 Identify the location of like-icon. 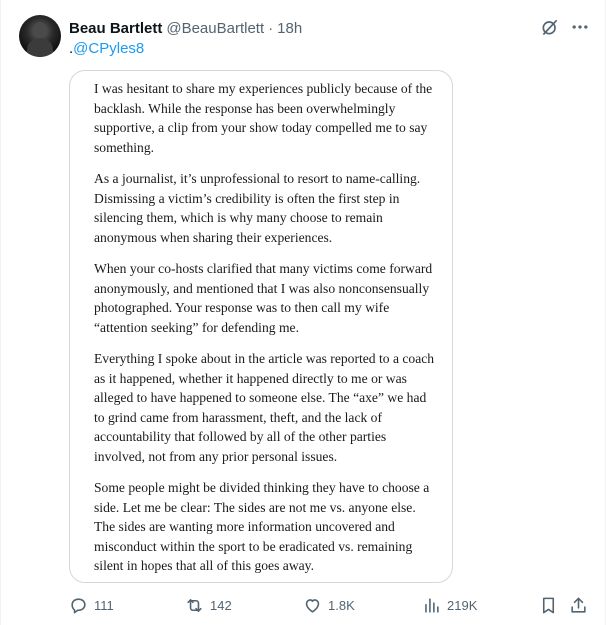
(312, 605).